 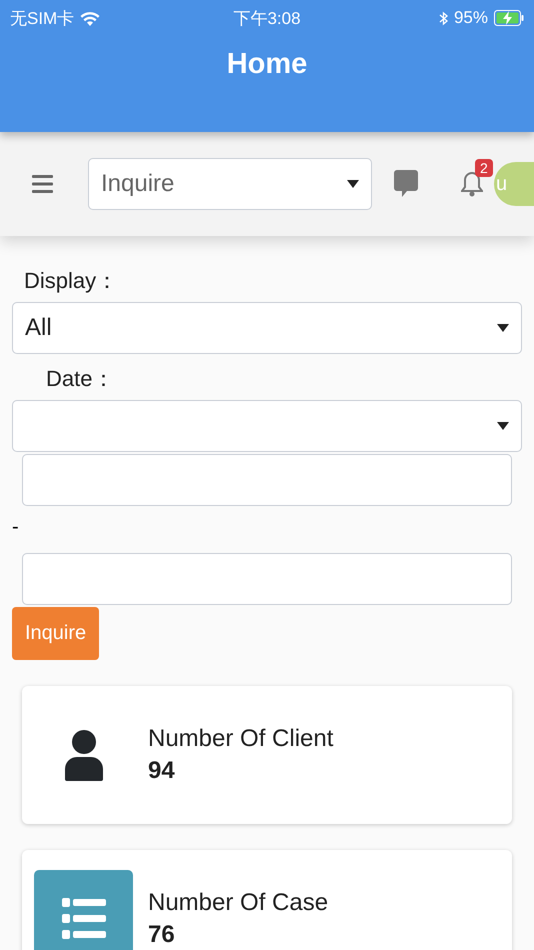 What do you see at coordinates (267, 19) in the screenshot?
I see `clock-text: 下午3:08` at bounding box center [267, 19].